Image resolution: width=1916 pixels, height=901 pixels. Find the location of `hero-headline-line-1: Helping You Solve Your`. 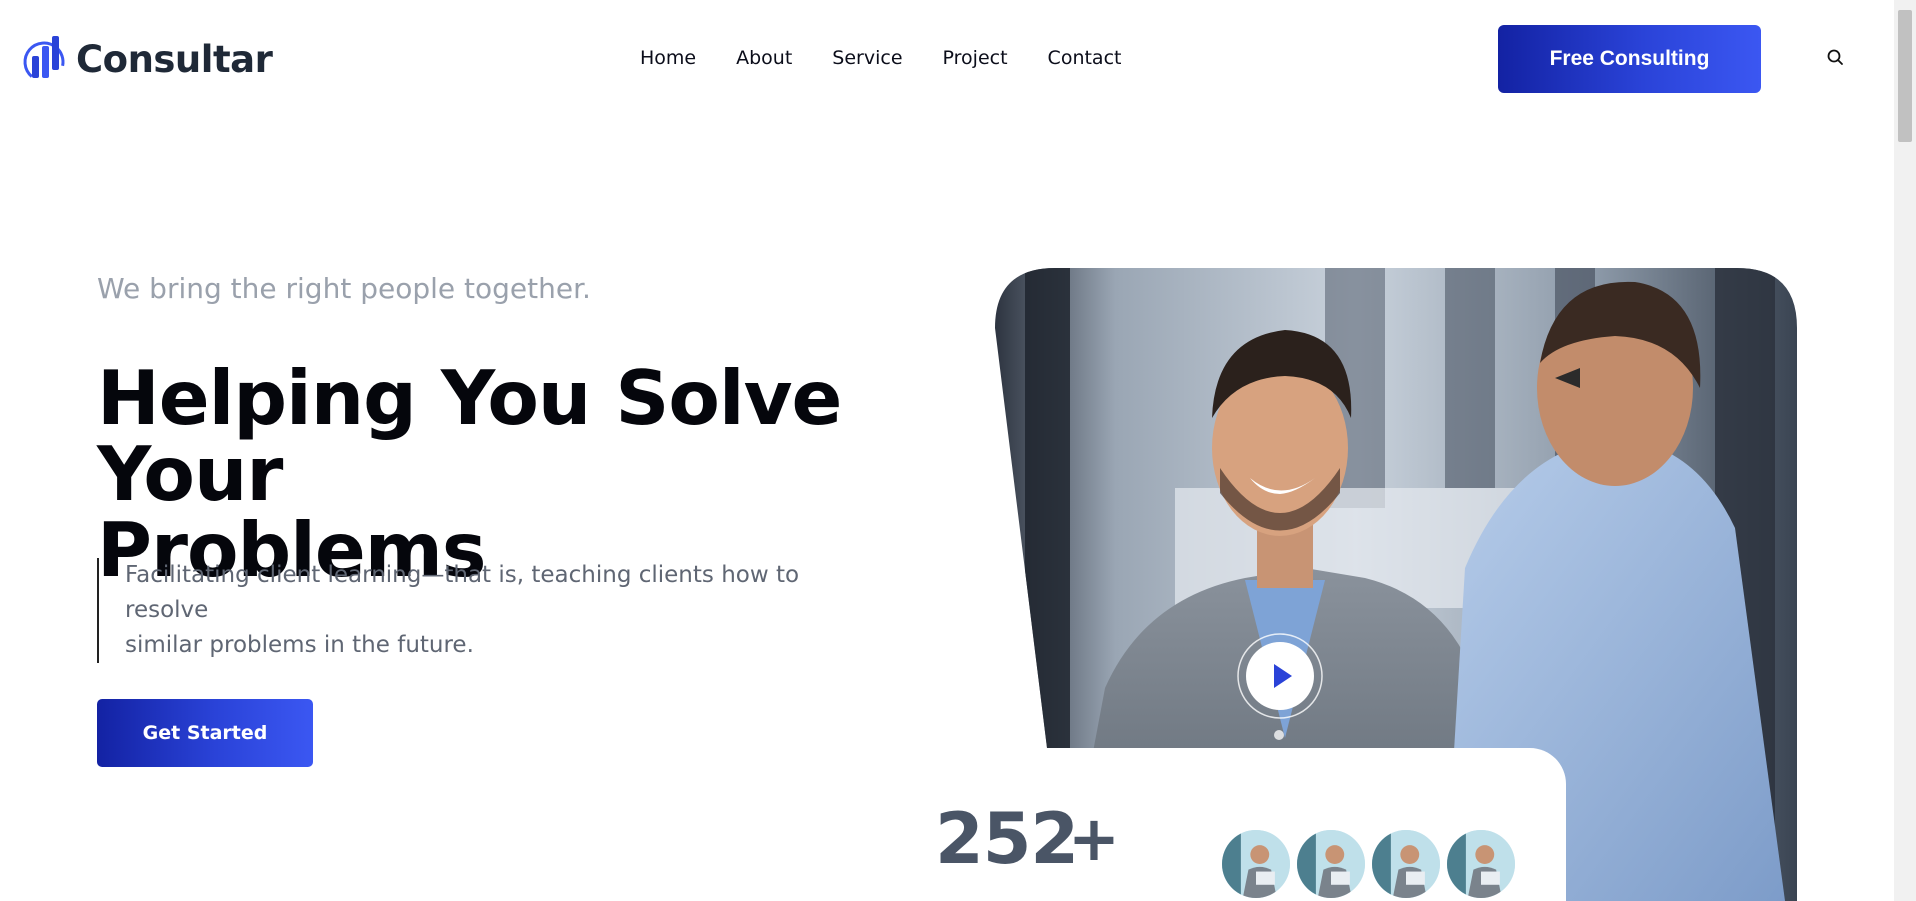

hero-headline-line-1: Helping You Solve Your is located at coordinates (469, 436).